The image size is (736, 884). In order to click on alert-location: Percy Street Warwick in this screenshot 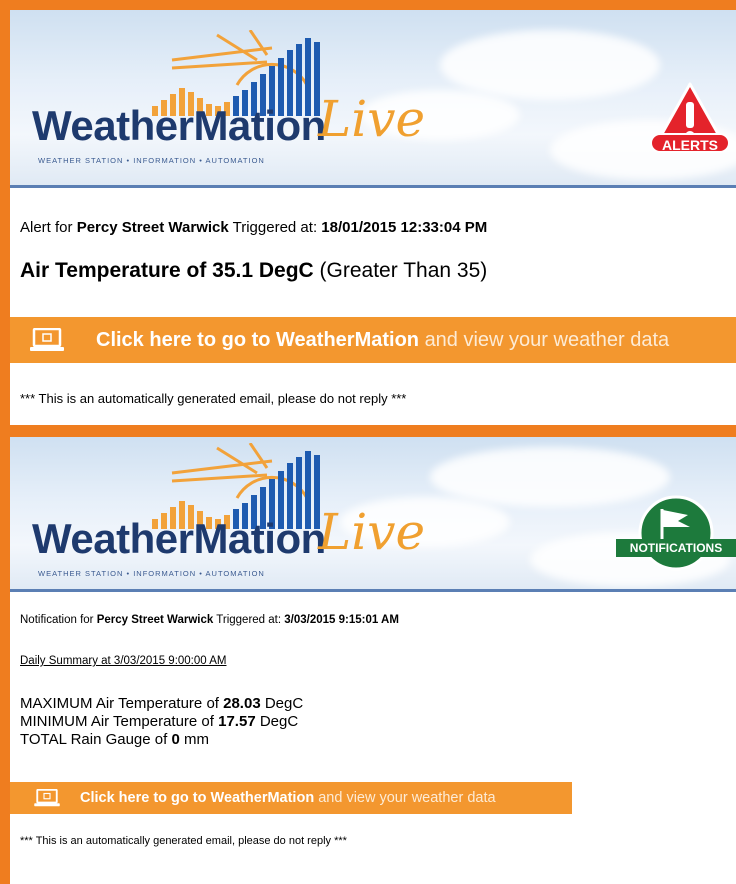, I will do `click(152, 227)`.